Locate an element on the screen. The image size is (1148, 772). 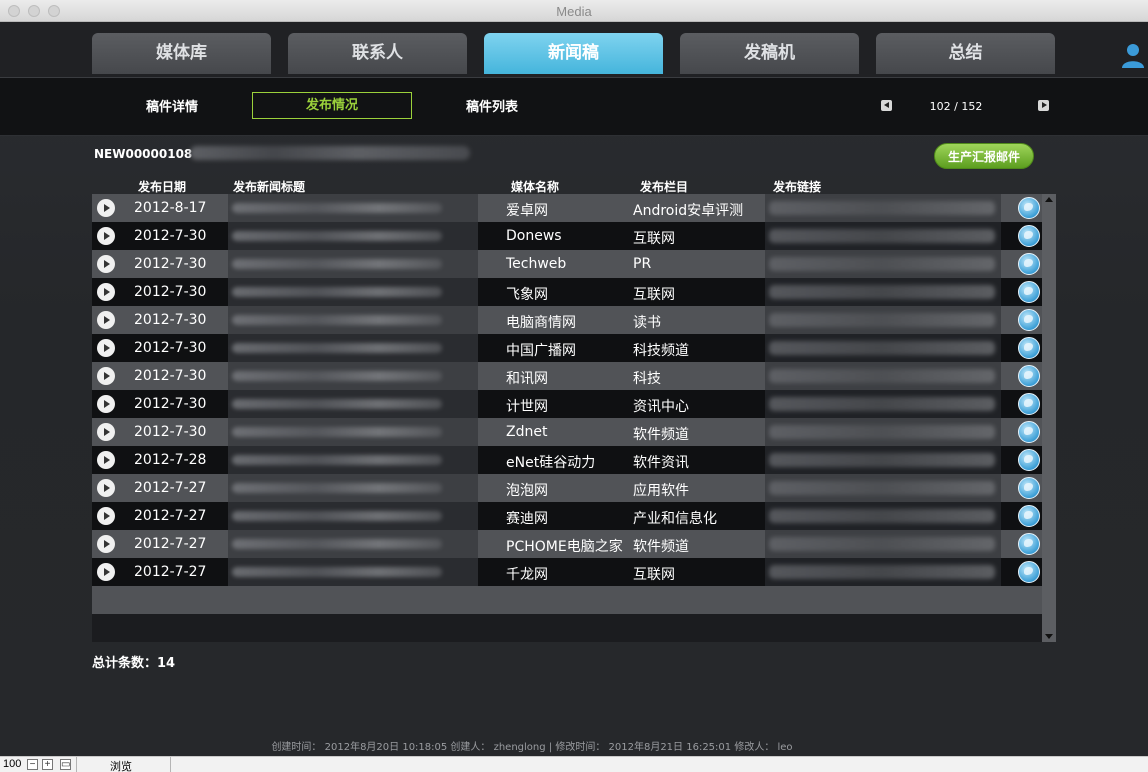
subnav-publish-status: 发布情况 is located at coordinates (332, 105).